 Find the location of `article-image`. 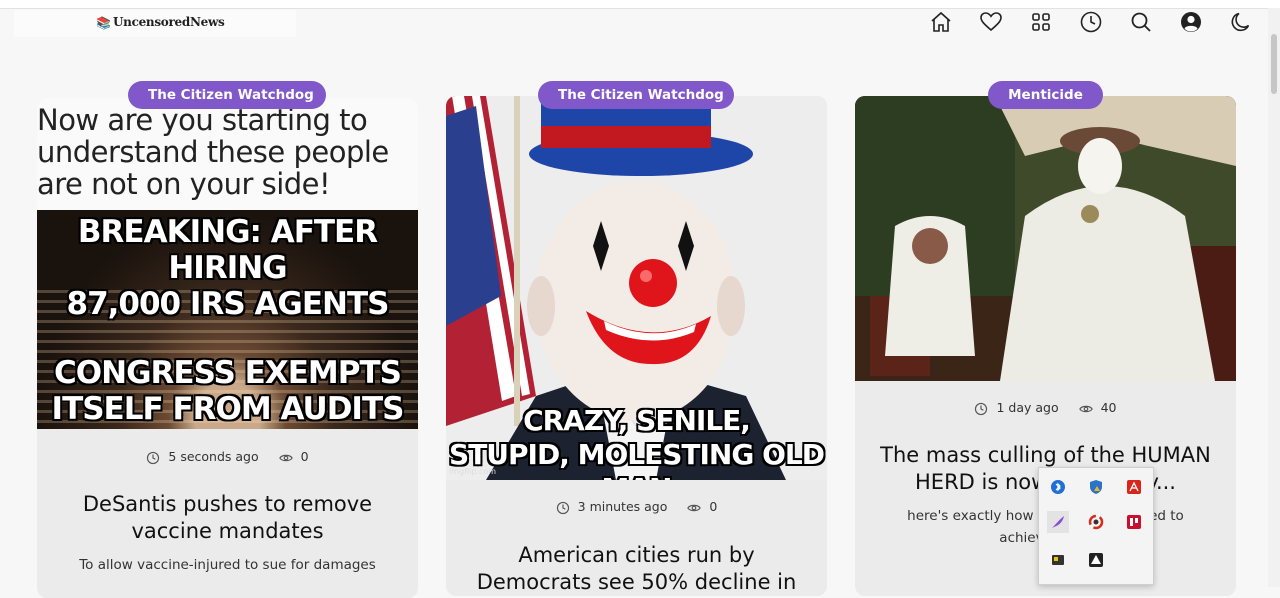

article-image is located at coordinates (1045, 238).